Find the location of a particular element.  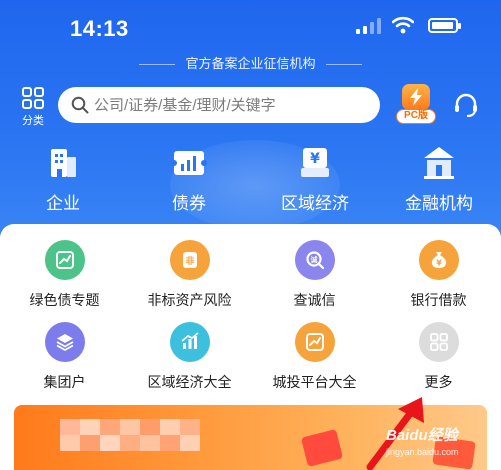

svg-text: 非 is located at coordinates (189, 261).